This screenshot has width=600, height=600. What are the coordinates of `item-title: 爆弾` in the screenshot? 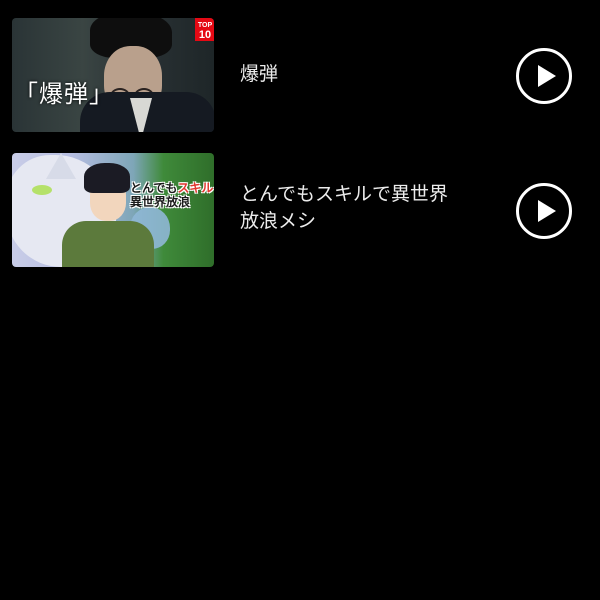 It's located at (365, 74).